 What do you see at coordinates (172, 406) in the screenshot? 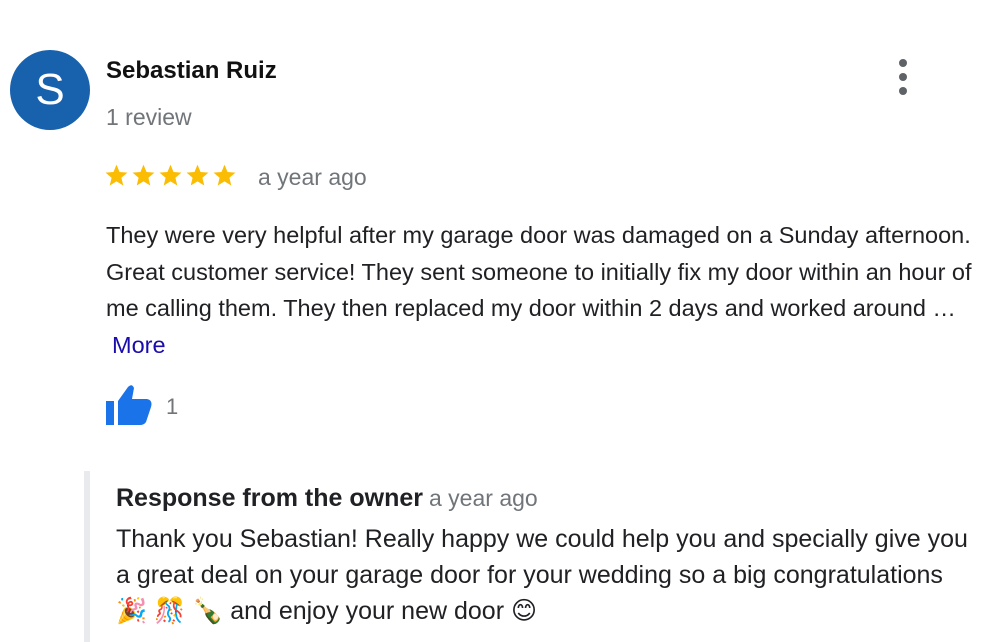
I see `like-count: 1` at bounding box center [172, 406].